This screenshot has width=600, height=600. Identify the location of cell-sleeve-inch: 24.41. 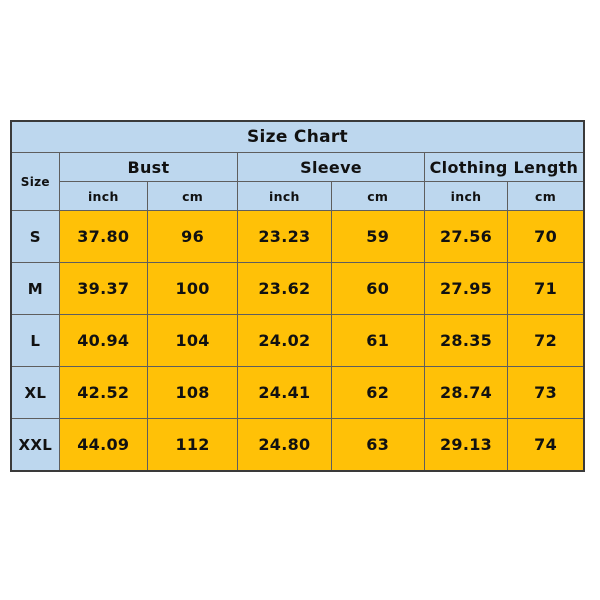
(284, 393).